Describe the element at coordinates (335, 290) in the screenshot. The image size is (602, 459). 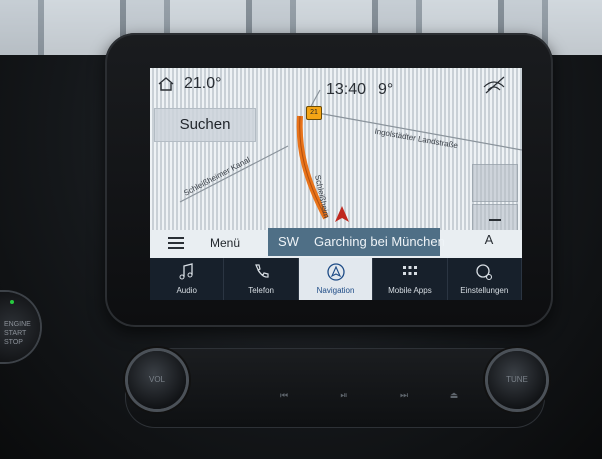
I see `tab-label: Navigation` at that location.